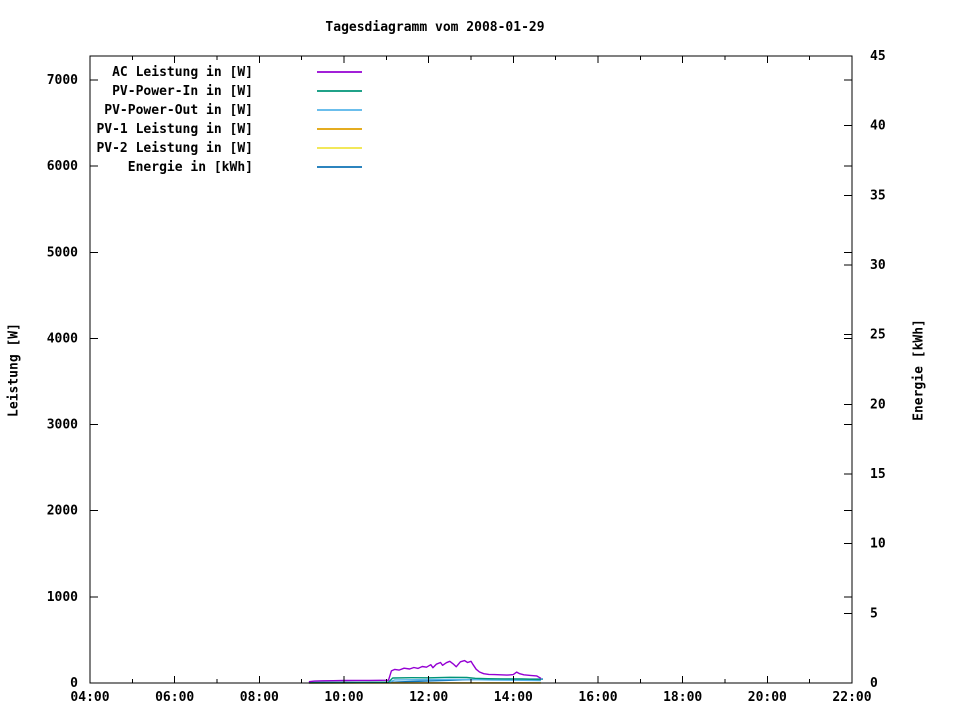 This screenshot has width=960, height=720. What do you see at coordinates (62, 80) in the screenshot?
I see `y-left-tick-label: 7000` at bounding box center [62, 80].